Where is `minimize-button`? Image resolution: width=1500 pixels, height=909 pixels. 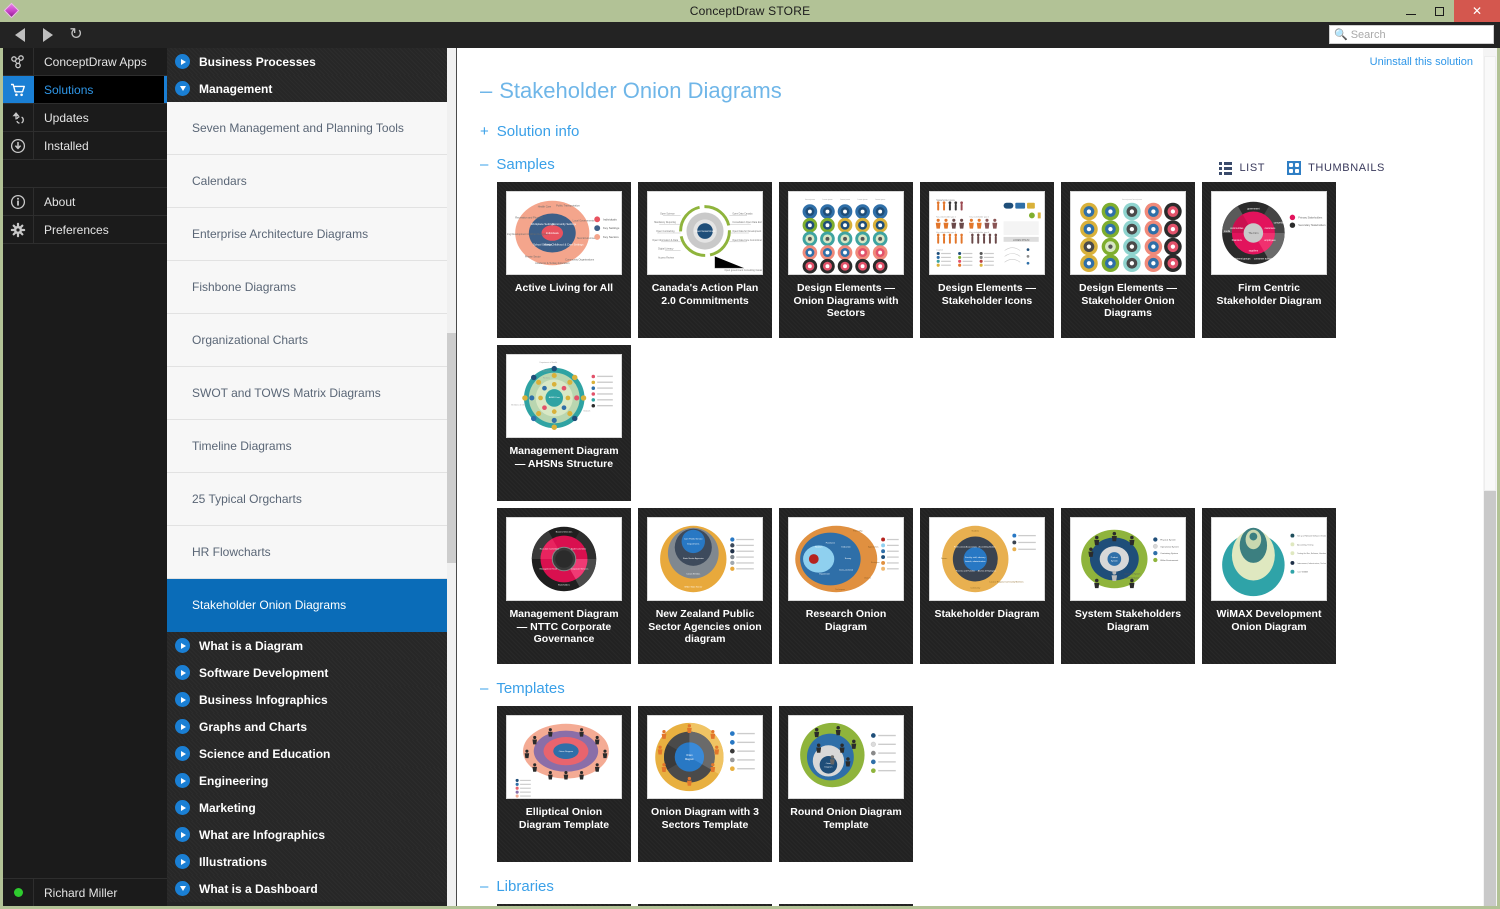
minimize-button is located at coordinates (1410, 11).